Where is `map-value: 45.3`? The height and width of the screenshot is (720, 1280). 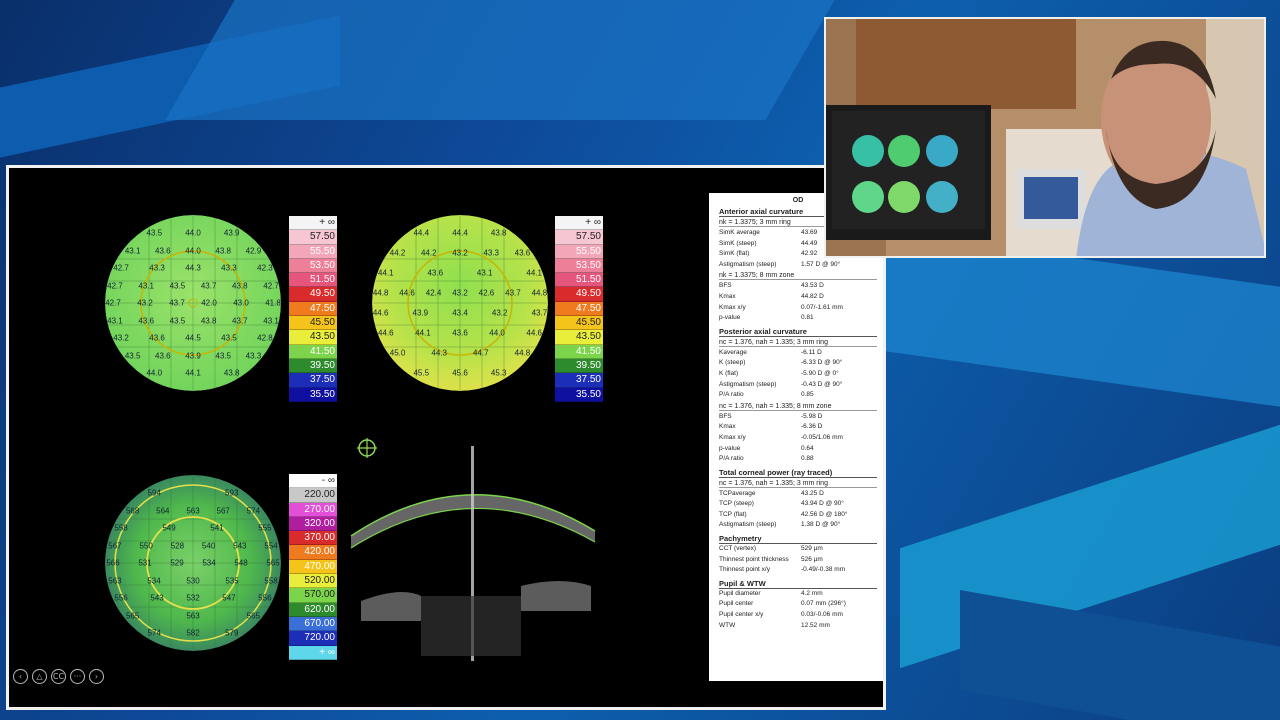 map-value: 45.3 is located at coordinates (498, 373).